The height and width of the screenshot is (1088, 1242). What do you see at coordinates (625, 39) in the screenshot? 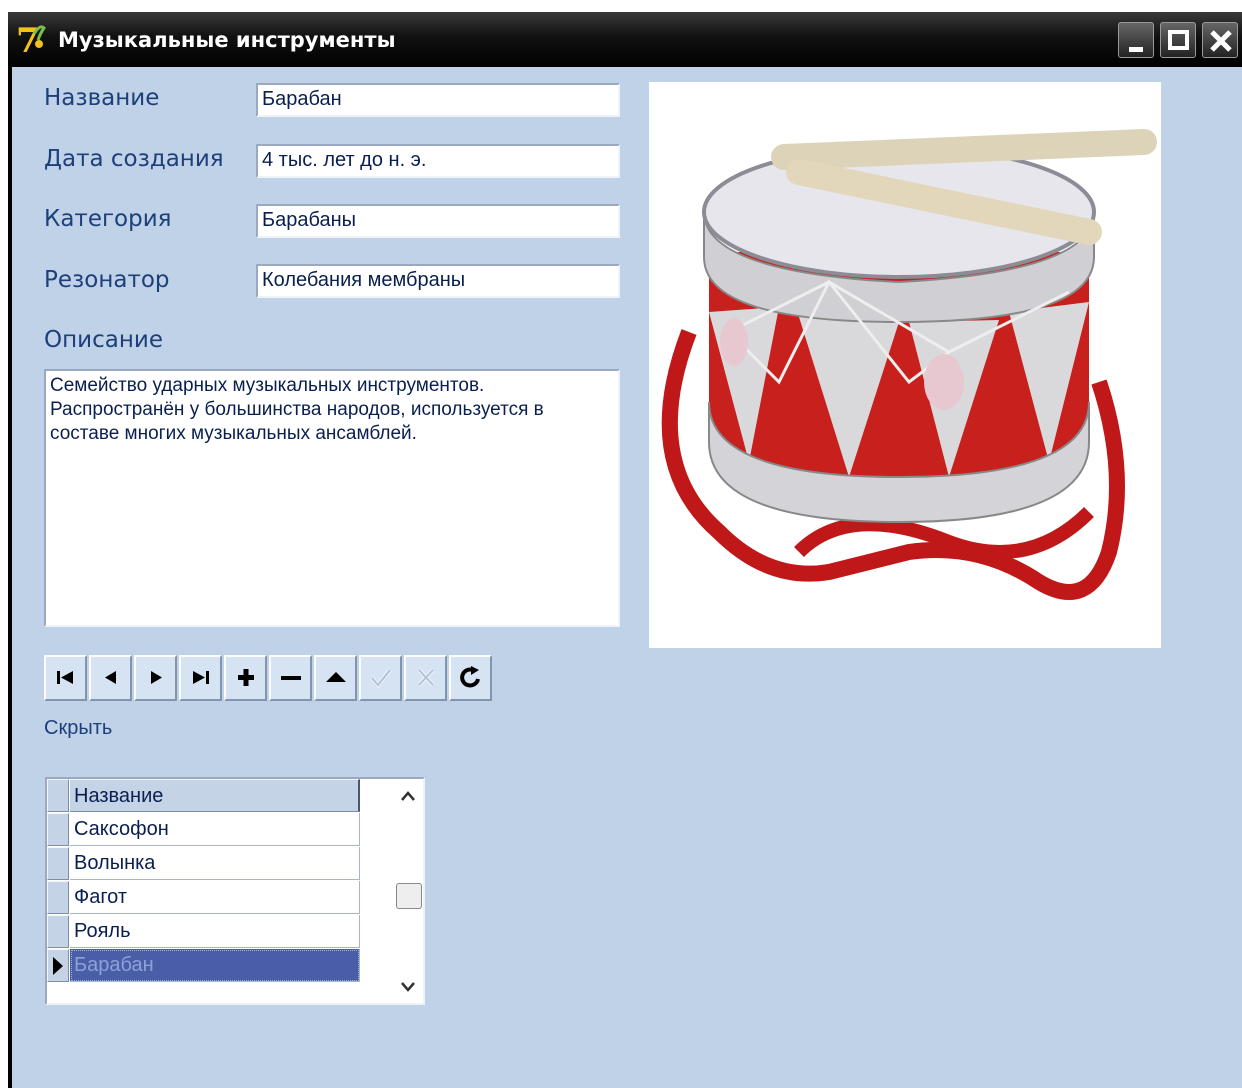
I see `title-bar: 7 Музыкальные инструменты` at bounding box center [625, 39].